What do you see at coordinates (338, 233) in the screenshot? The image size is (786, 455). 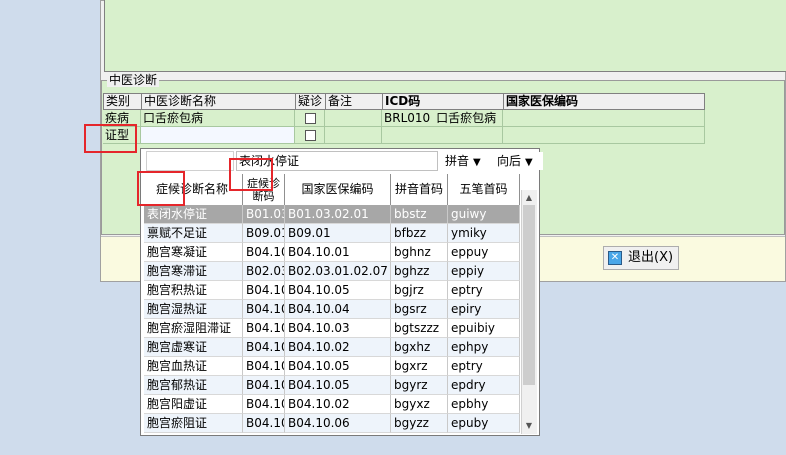 I see `picker-row-insurance: B09.01` at bounding box center [338, 233].